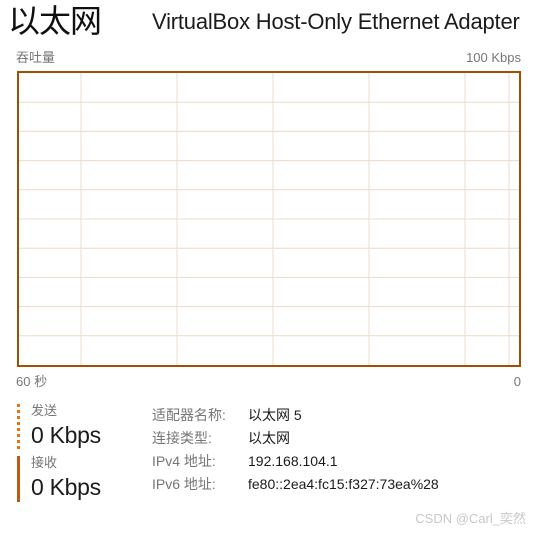 Image resolution: width=538 pixels, height=539 pixels. I want to click on legend-item-send: 发送 0 Kbps, so click(82, 428).